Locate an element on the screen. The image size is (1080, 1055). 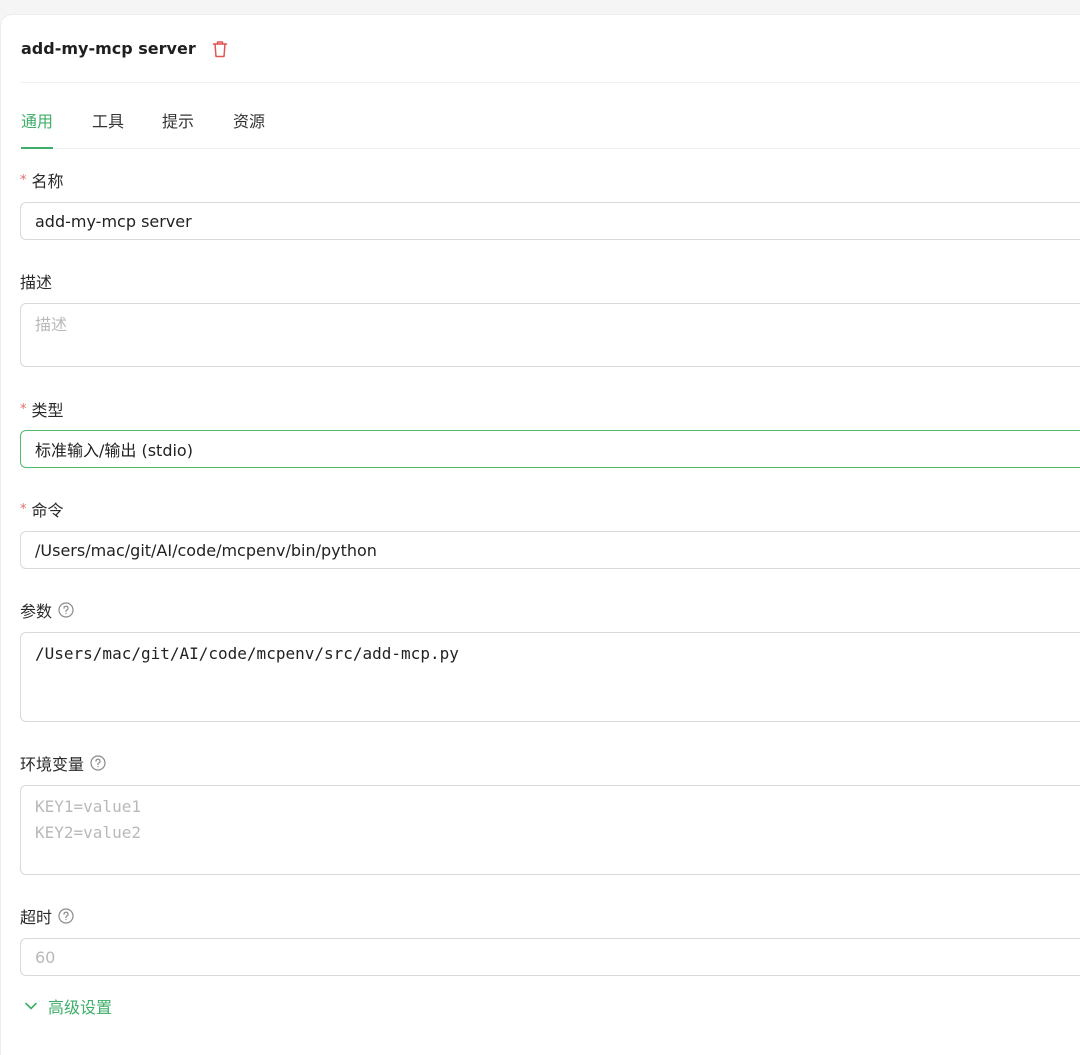
name-label: * 名称 is located at coordinates (42, 180).